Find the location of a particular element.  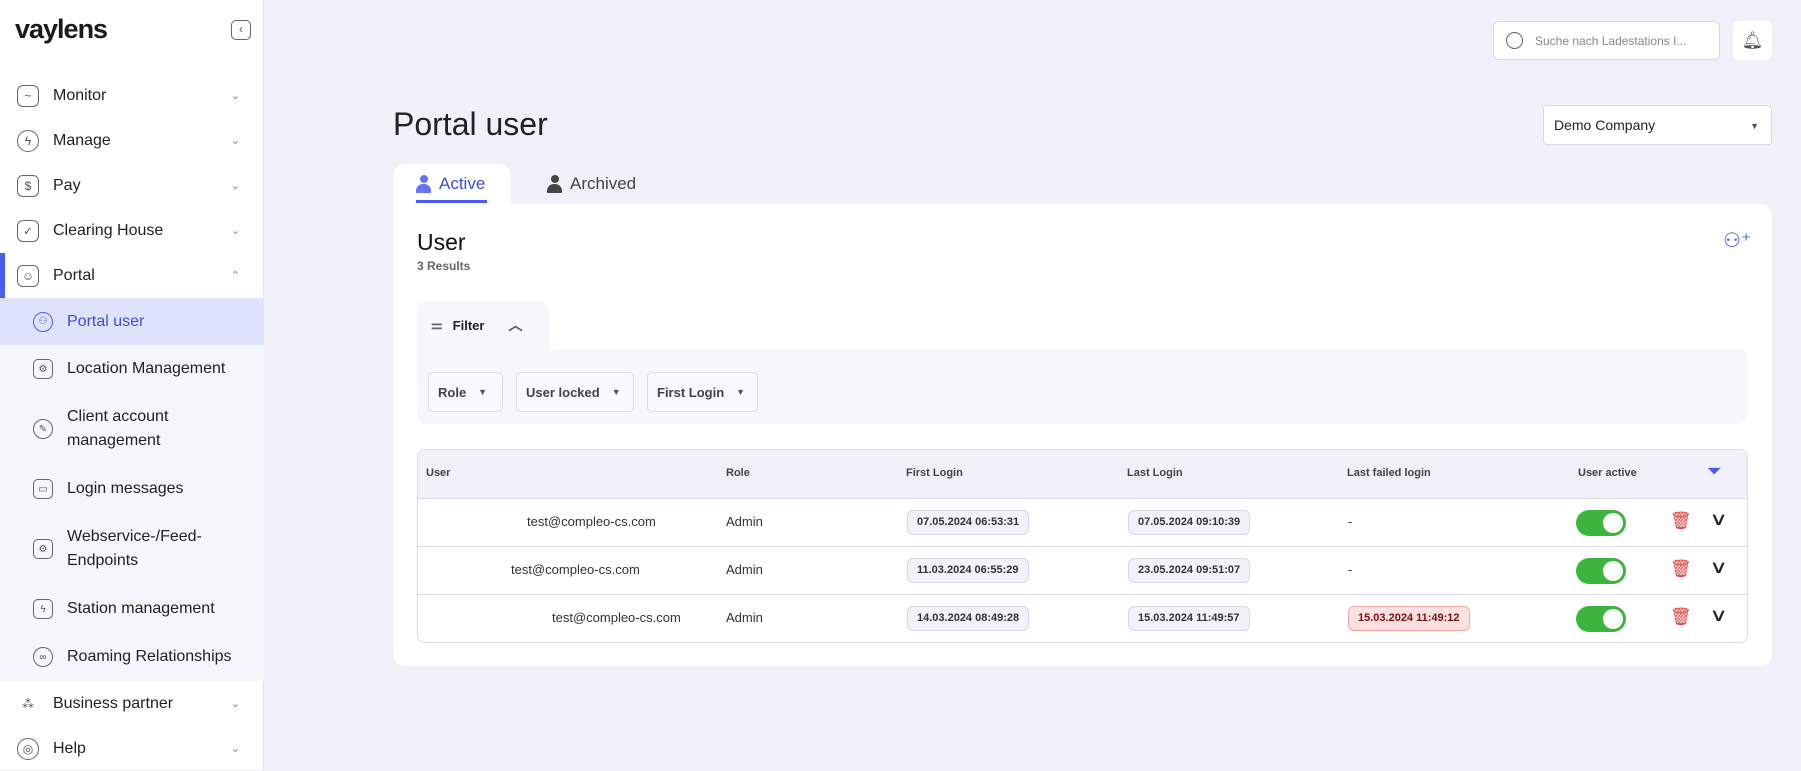

nav-business-partner: ⁂ Business partner ⌄ is located at coordinates (132, 703).